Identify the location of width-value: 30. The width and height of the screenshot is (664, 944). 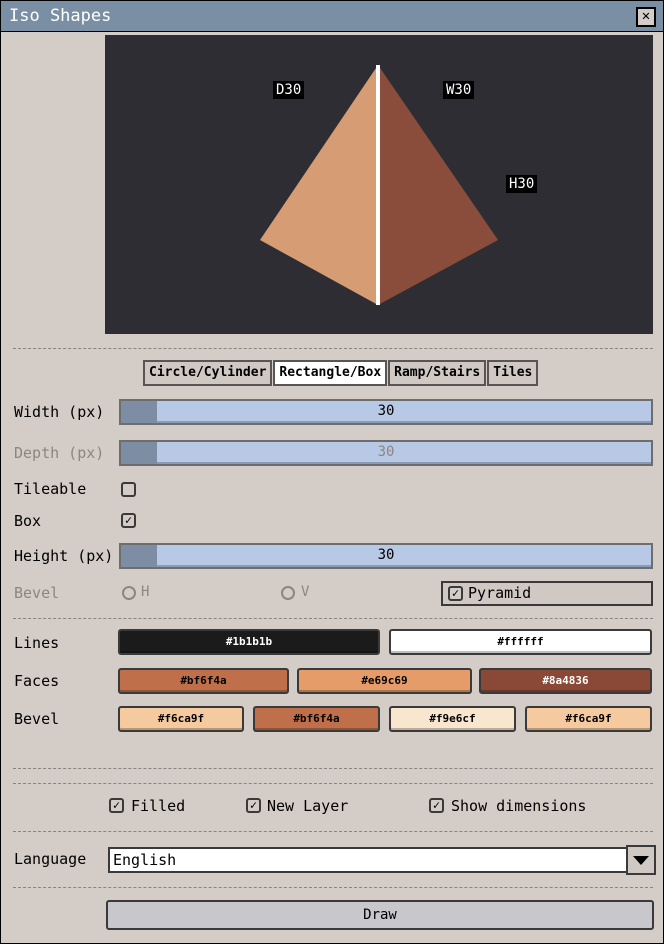
(386, 411).